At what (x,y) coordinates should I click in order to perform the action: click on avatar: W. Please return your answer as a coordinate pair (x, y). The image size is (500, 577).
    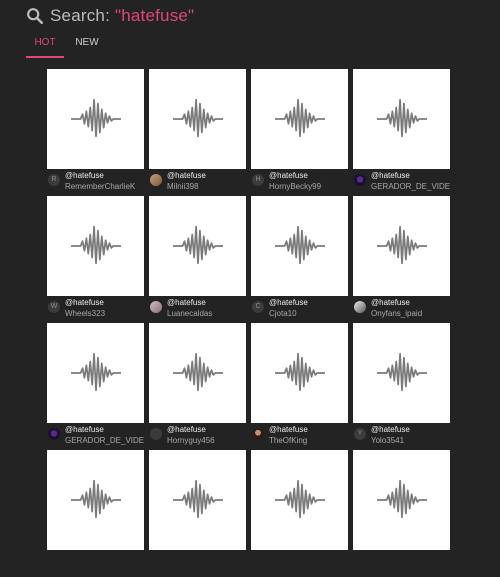
    Looking at the image, I should click on (54, 307).